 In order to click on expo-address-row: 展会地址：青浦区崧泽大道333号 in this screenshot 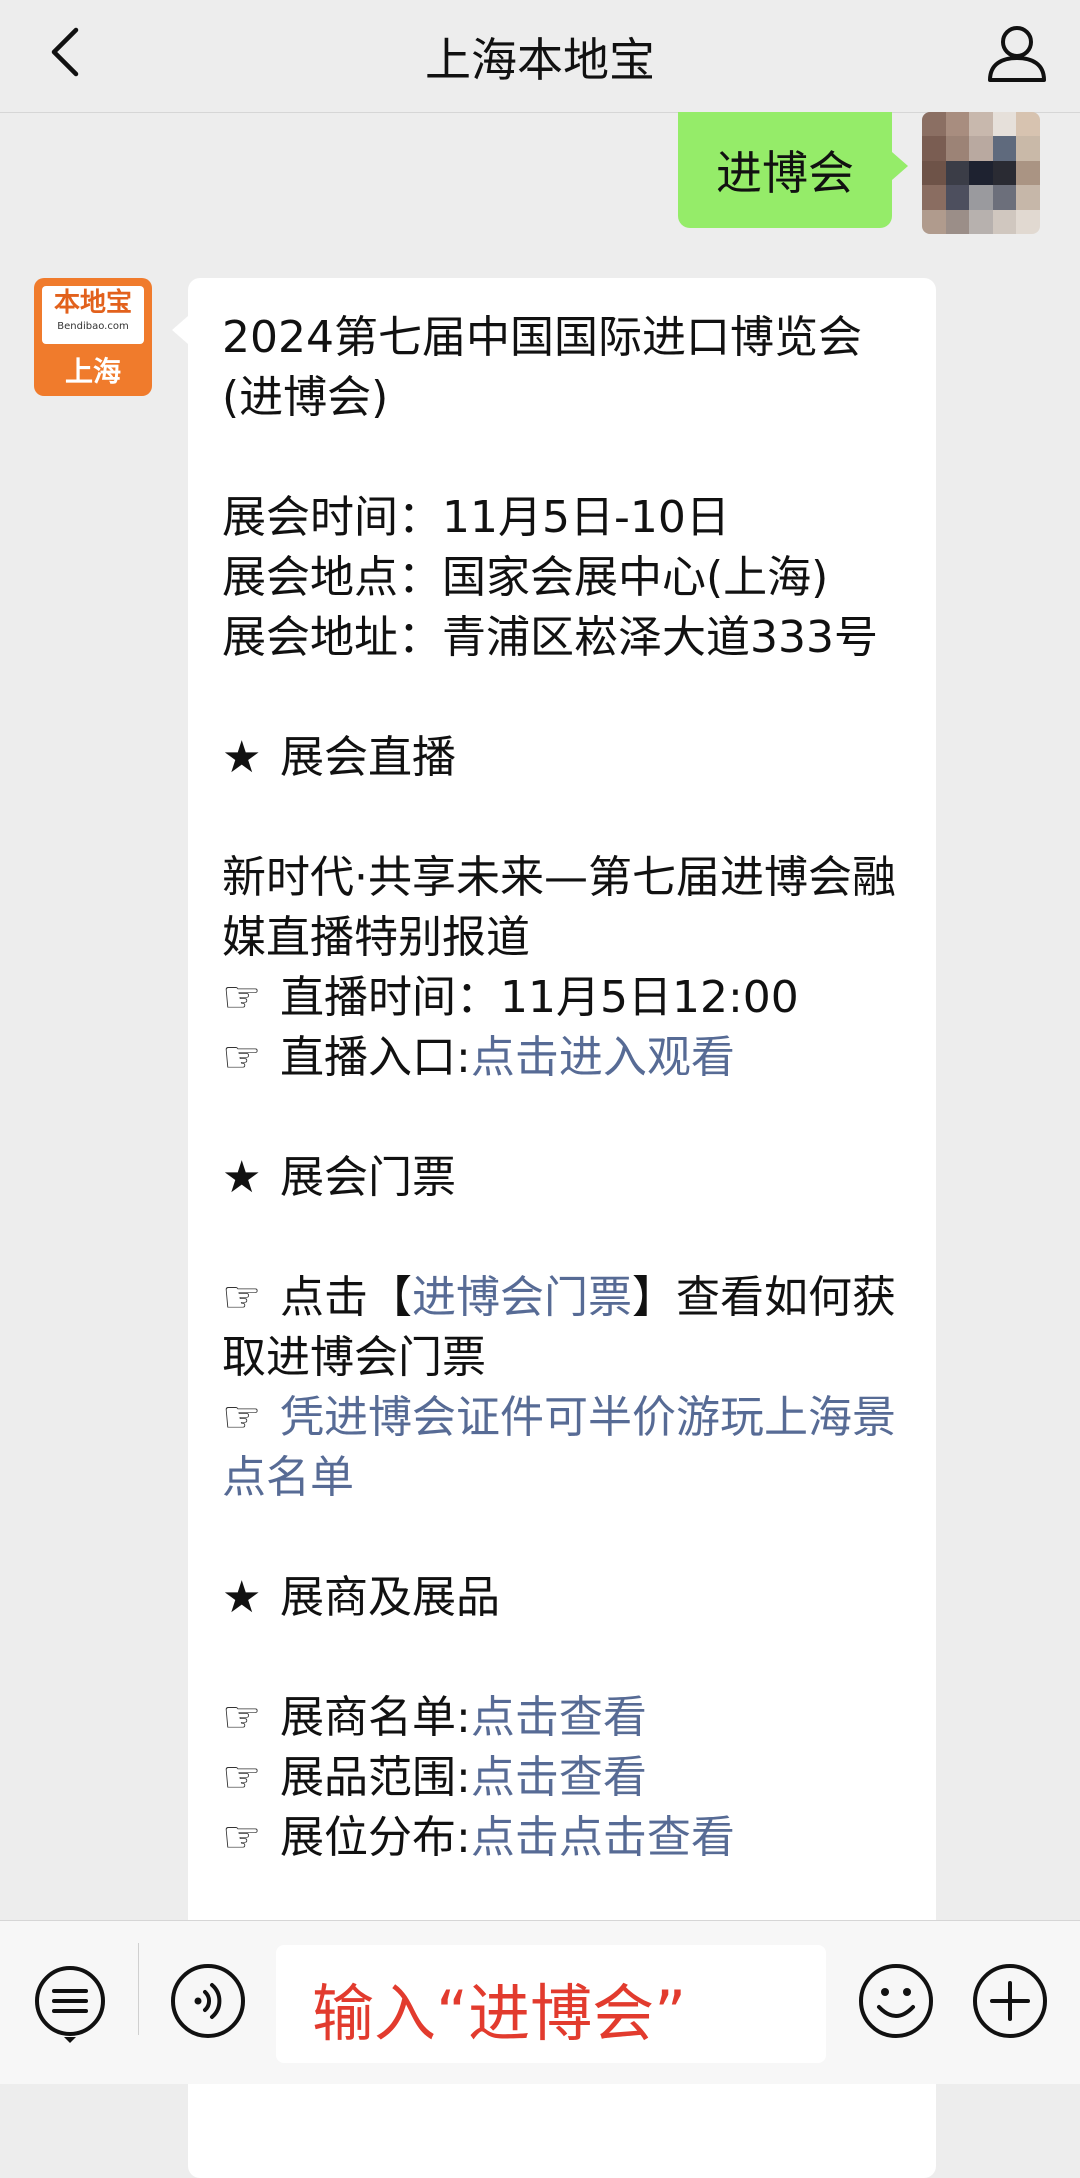, I will do `click(550, 637)`.